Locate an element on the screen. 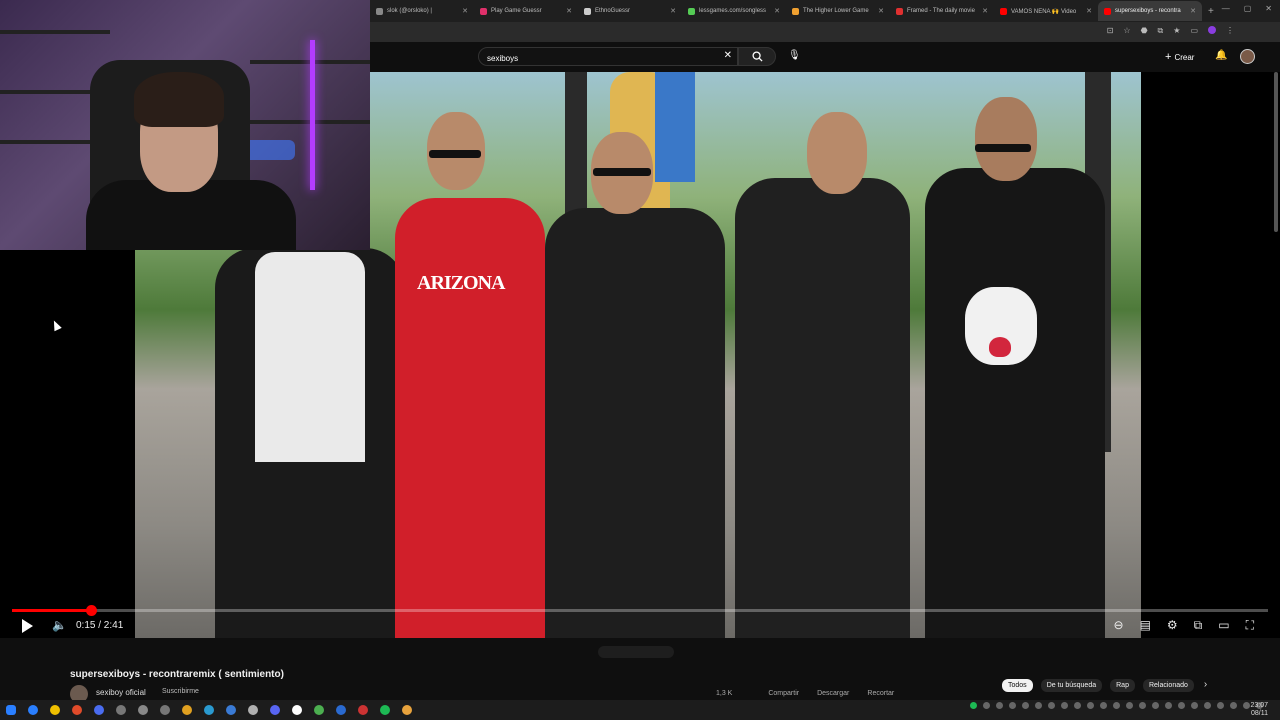 The width and height of the screenshot is (1280, 720). start-windows-icon is located at coordinates (11, 710).